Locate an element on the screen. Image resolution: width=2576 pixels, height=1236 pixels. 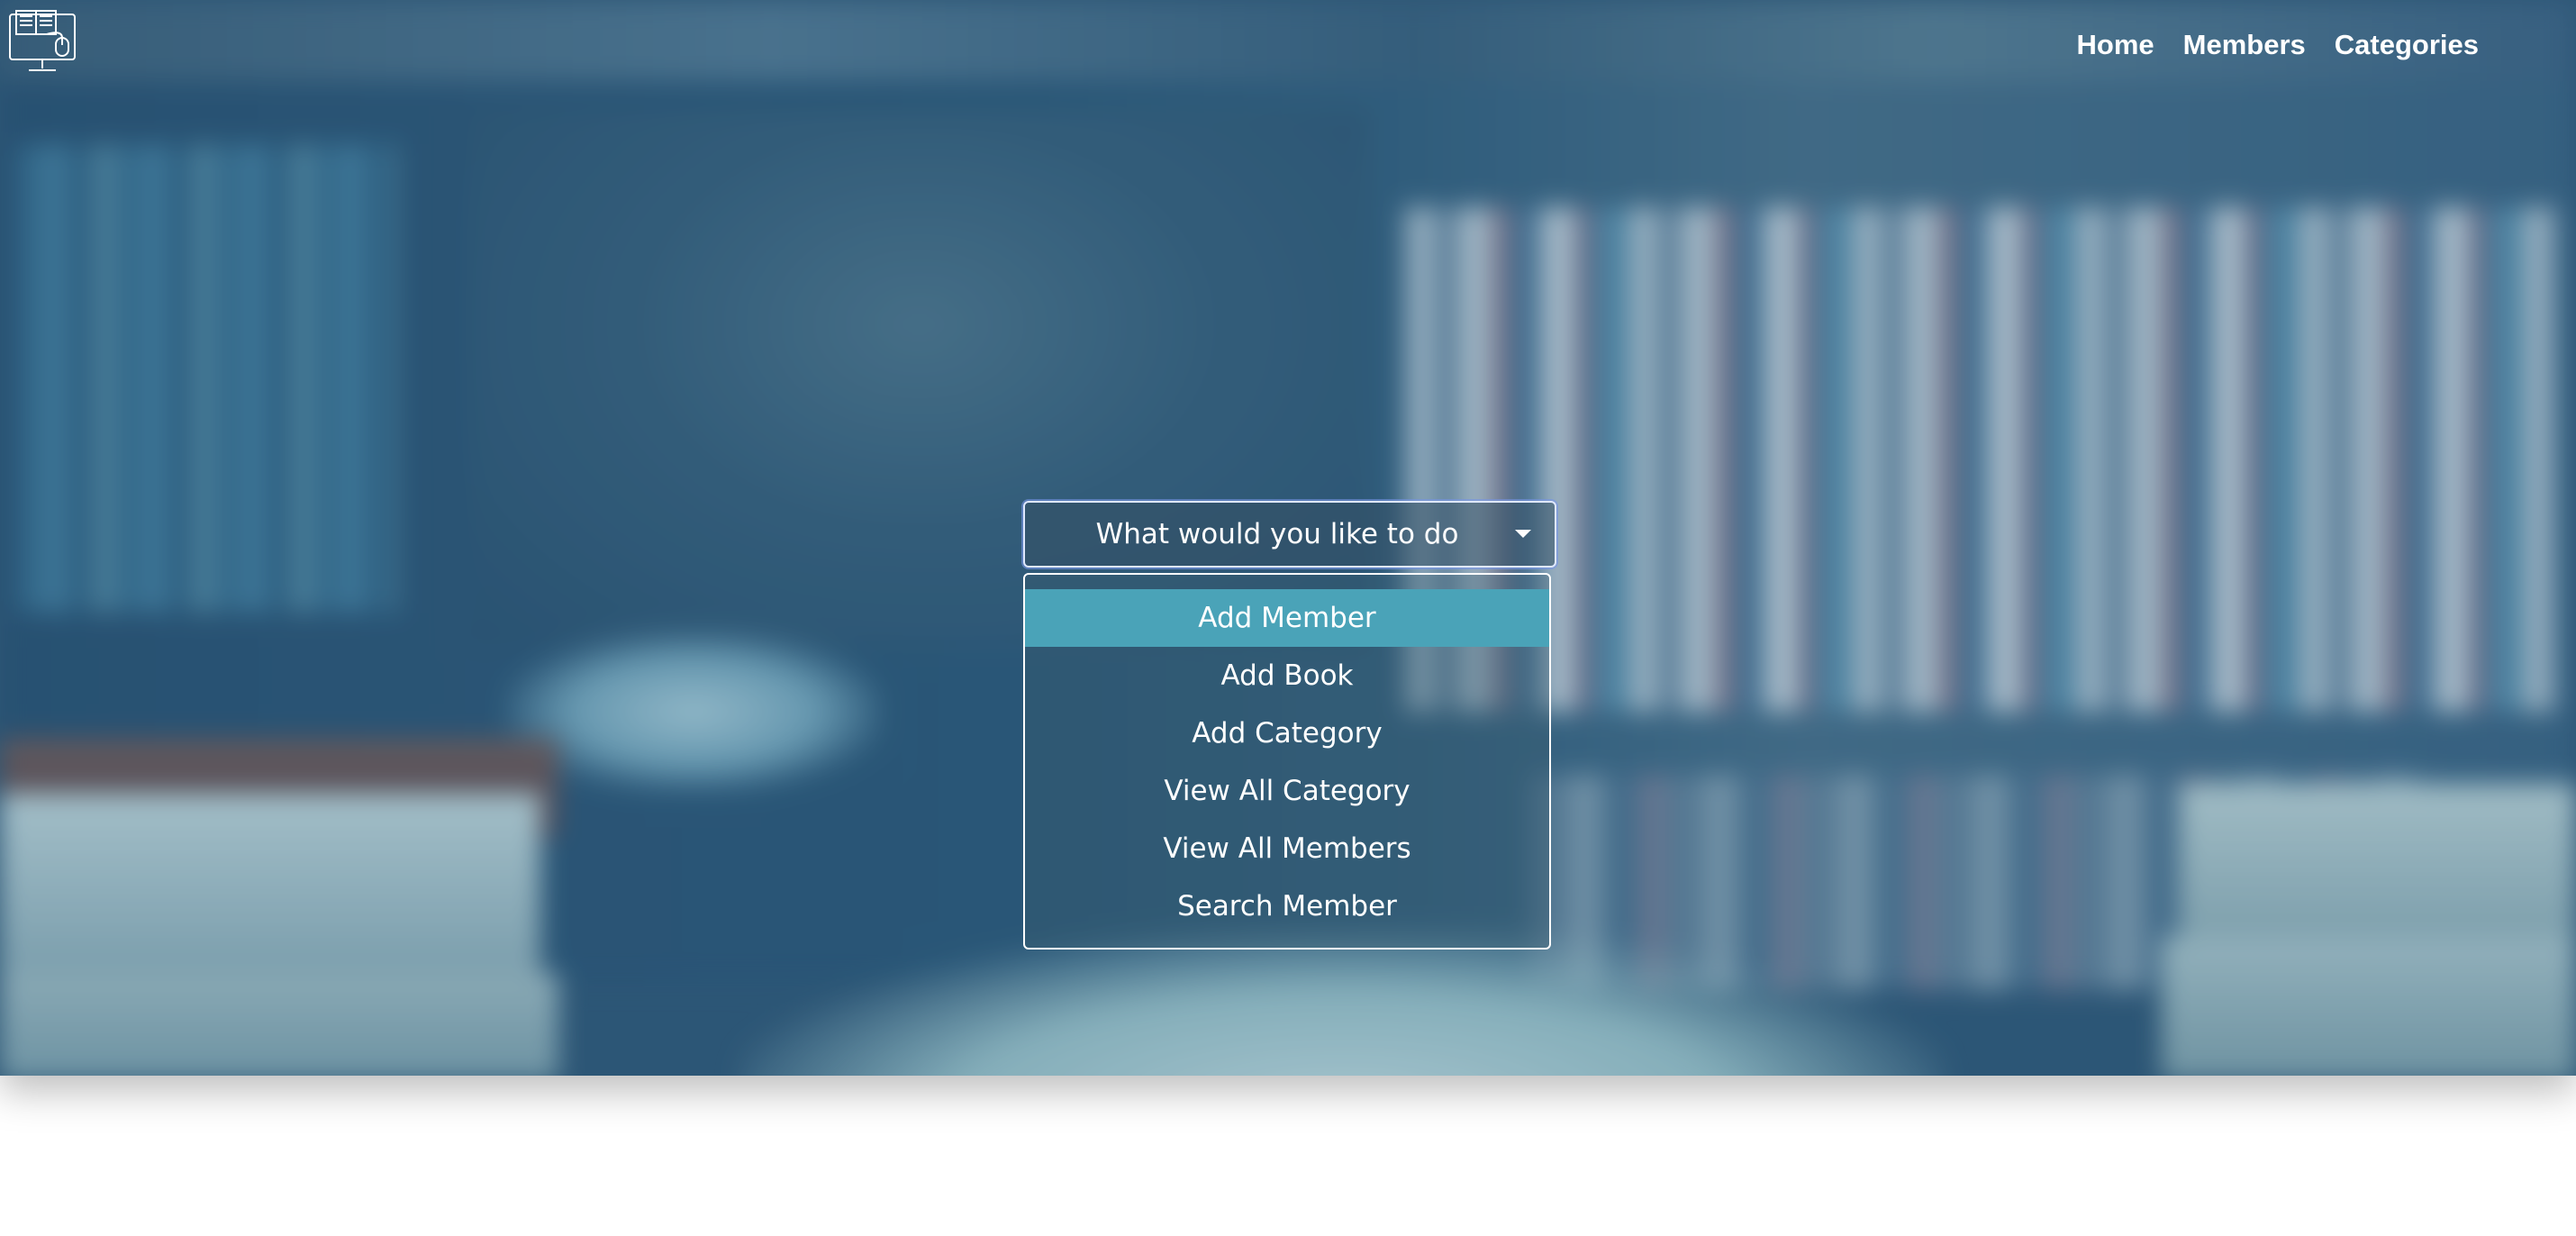
nav-link-home: Home is located at coordinates (2115, 45).